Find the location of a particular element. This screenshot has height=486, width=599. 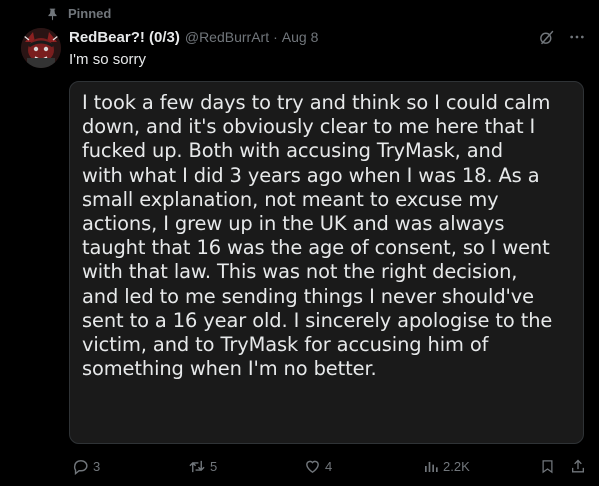

reply-icon is located at coordinates (80, 466).